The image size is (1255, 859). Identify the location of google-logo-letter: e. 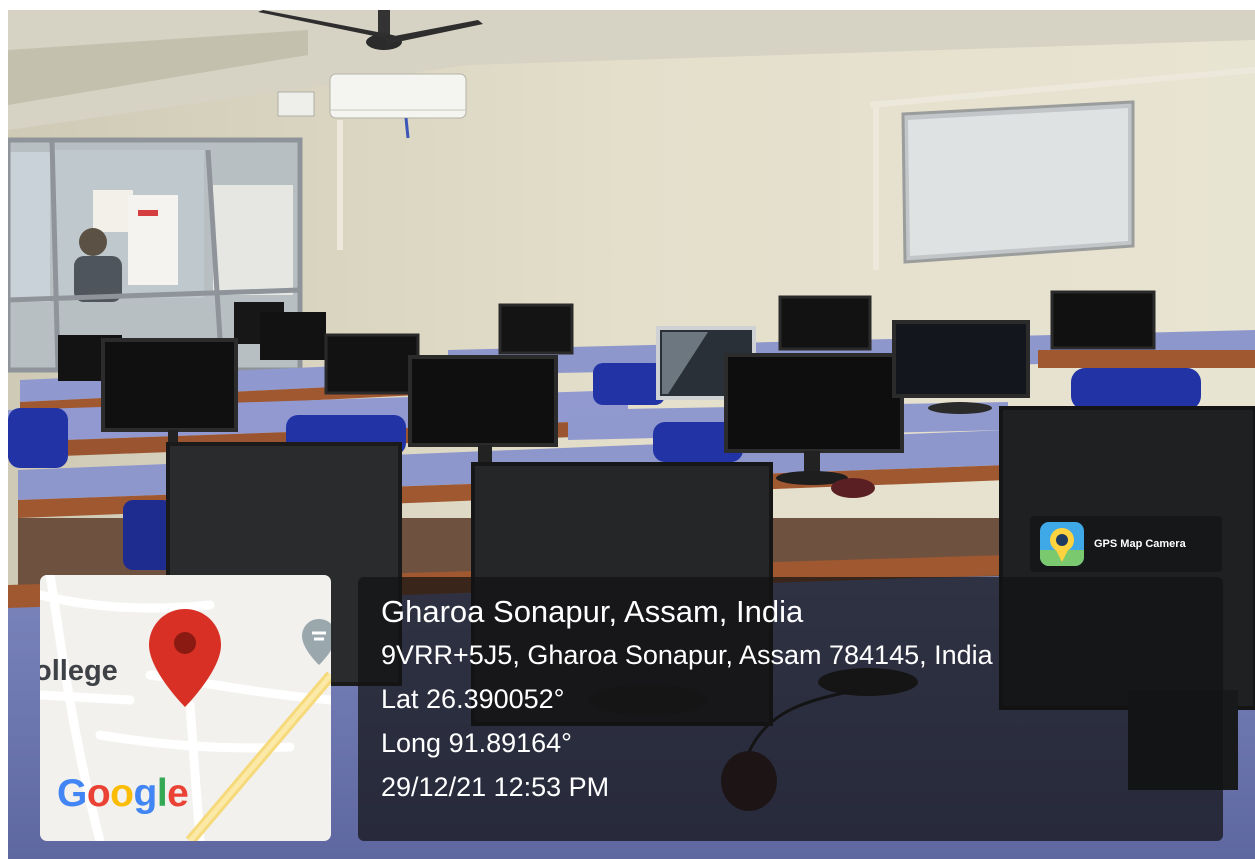
(178, 793).